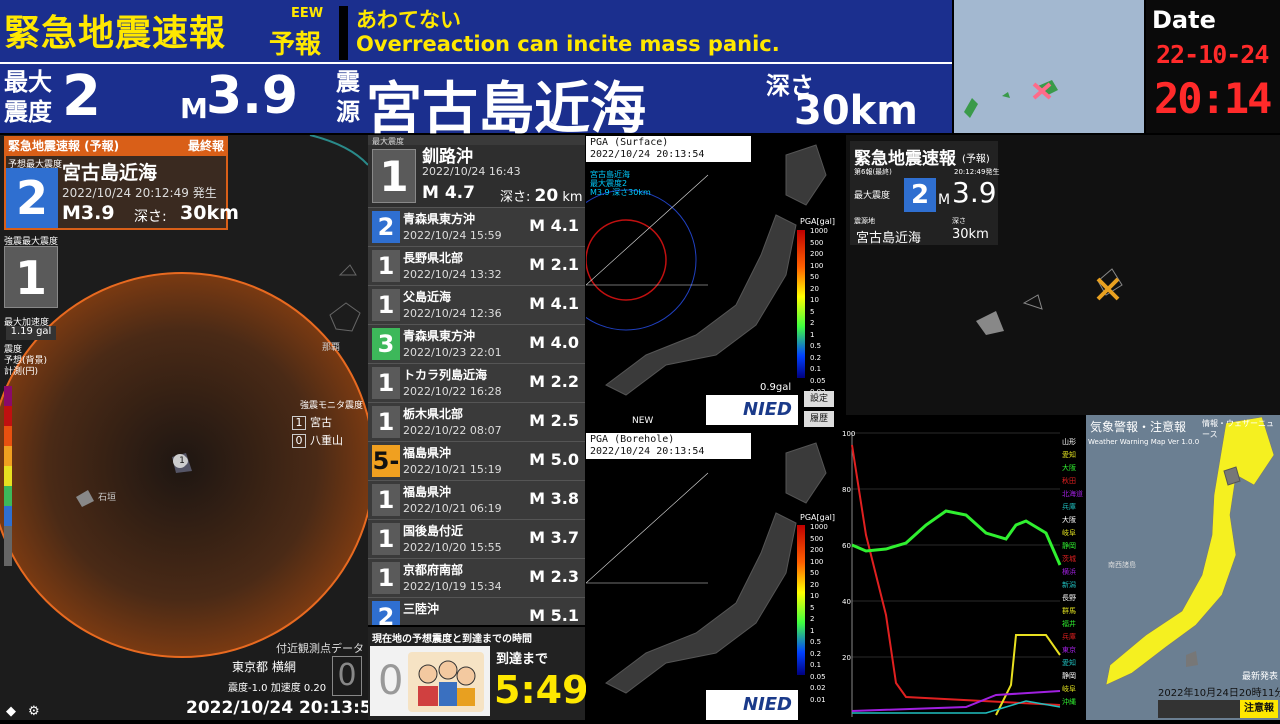  Describe the element at coordinates (554, 420) in the screenshot. I see `quake-row-magnitude: M 2.5` at that location.